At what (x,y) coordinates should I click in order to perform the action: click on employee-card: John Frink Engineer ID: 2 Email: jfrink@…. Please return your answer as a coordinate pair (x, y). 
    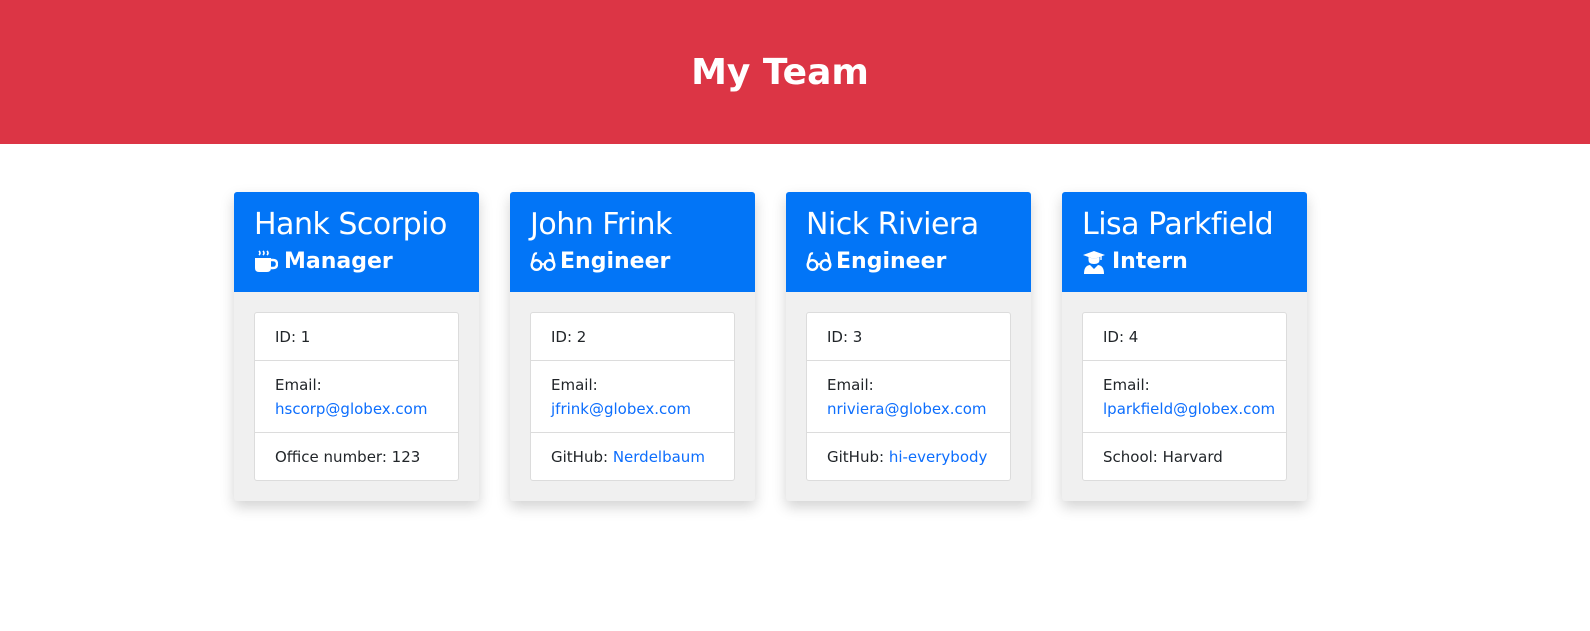
    Looking at the image, I should click on (632, 346).